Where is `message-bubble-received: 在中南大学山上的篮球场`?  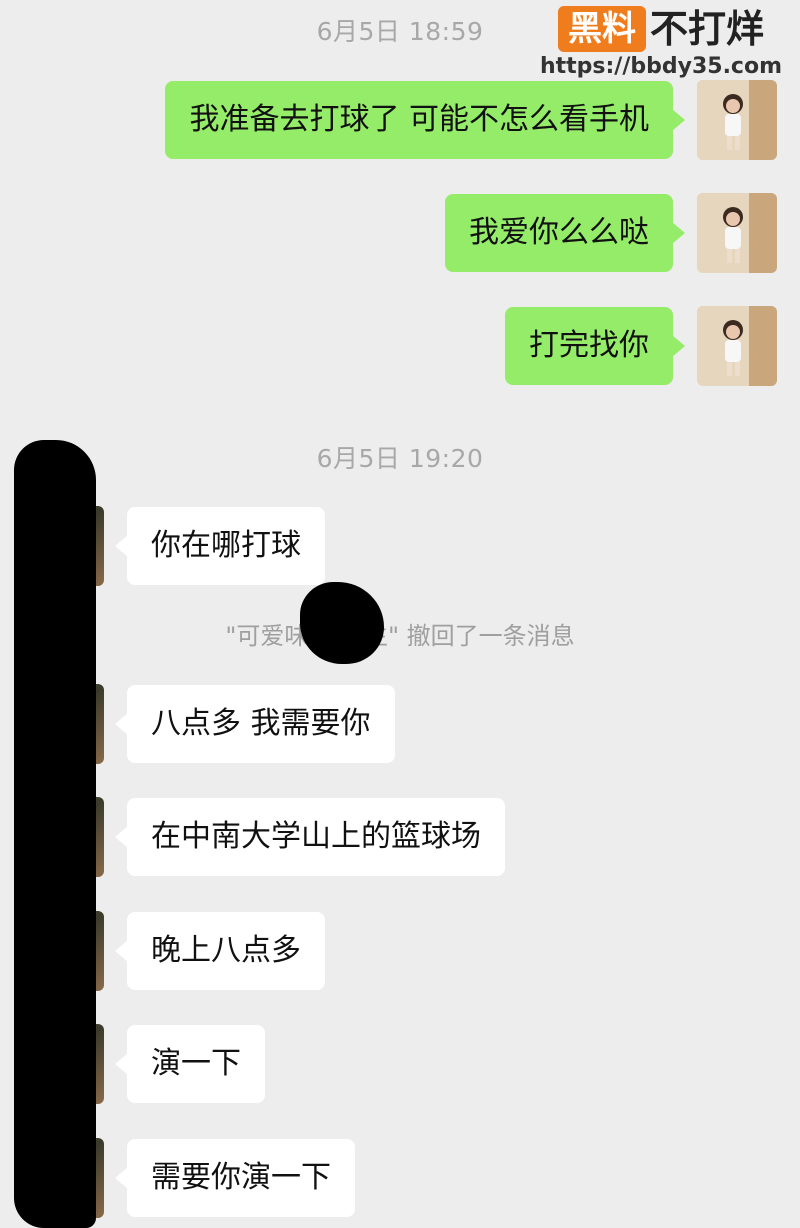 message-bubble-received: 在中南大学山上的篮球场 is located at coordinates (310, 837).